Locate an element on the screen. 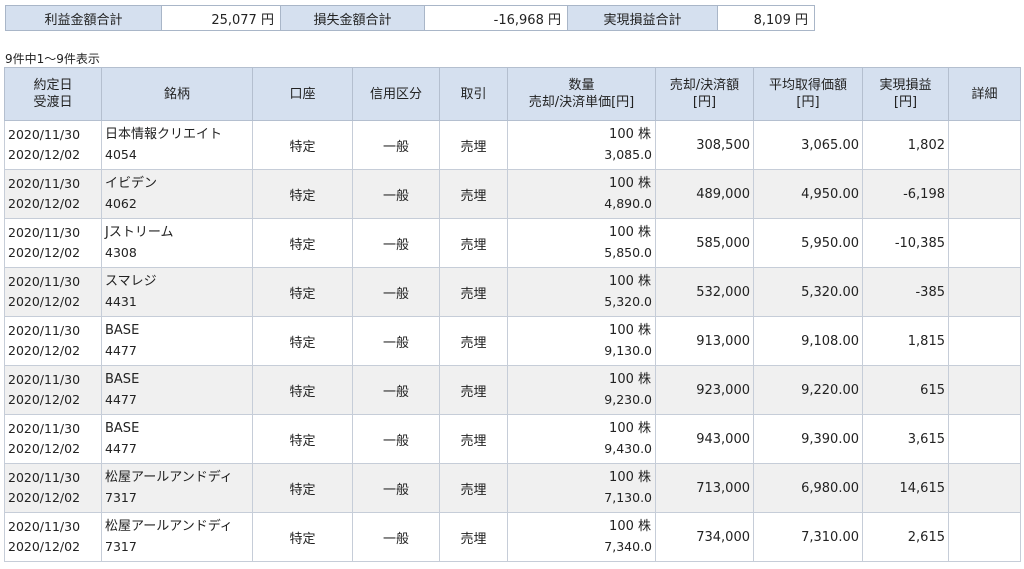  stock-name: スマレジ is located at coordinates (131, 281).